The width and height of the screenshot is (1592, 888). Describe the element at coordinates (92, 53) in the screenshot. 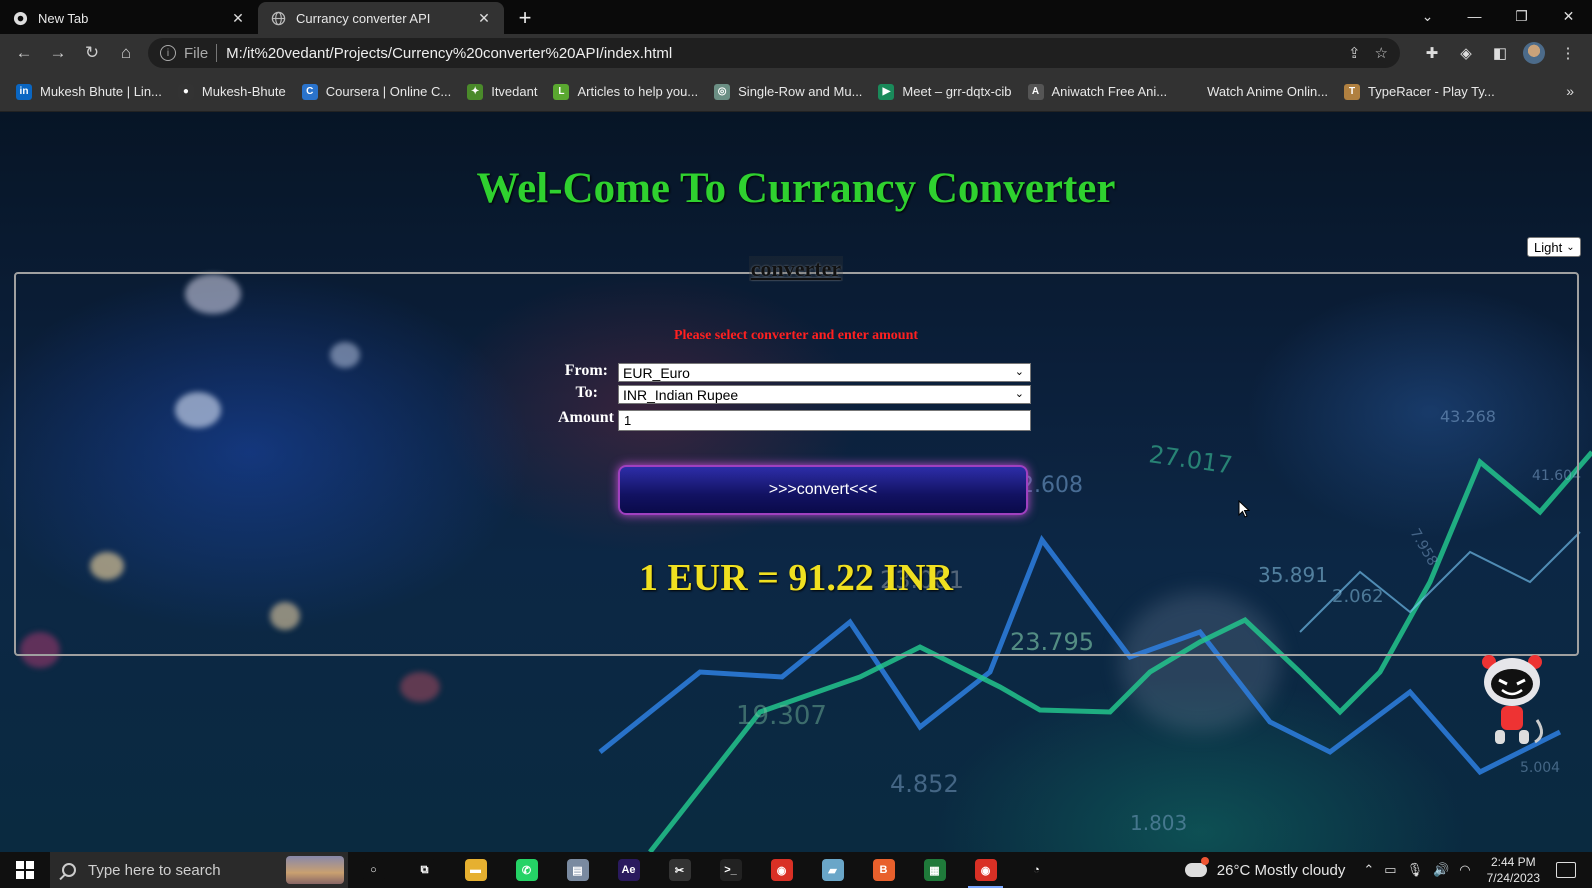

I see `reload-icon: ↻` at that location.